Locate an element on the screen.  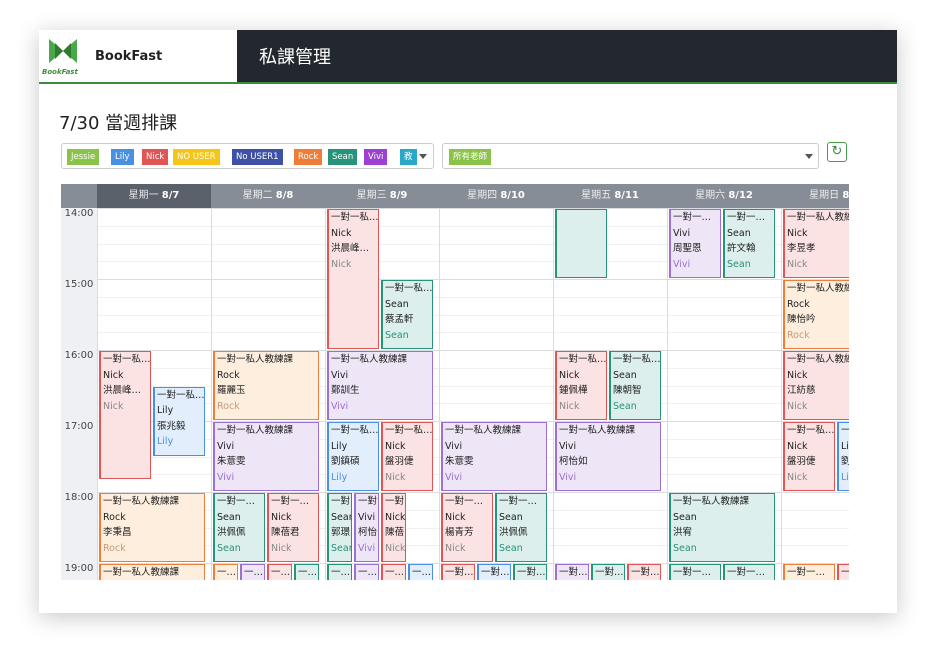
lesson-event: 一對… Nick 陳蓓… Nick is located at coordinates (393, 527).